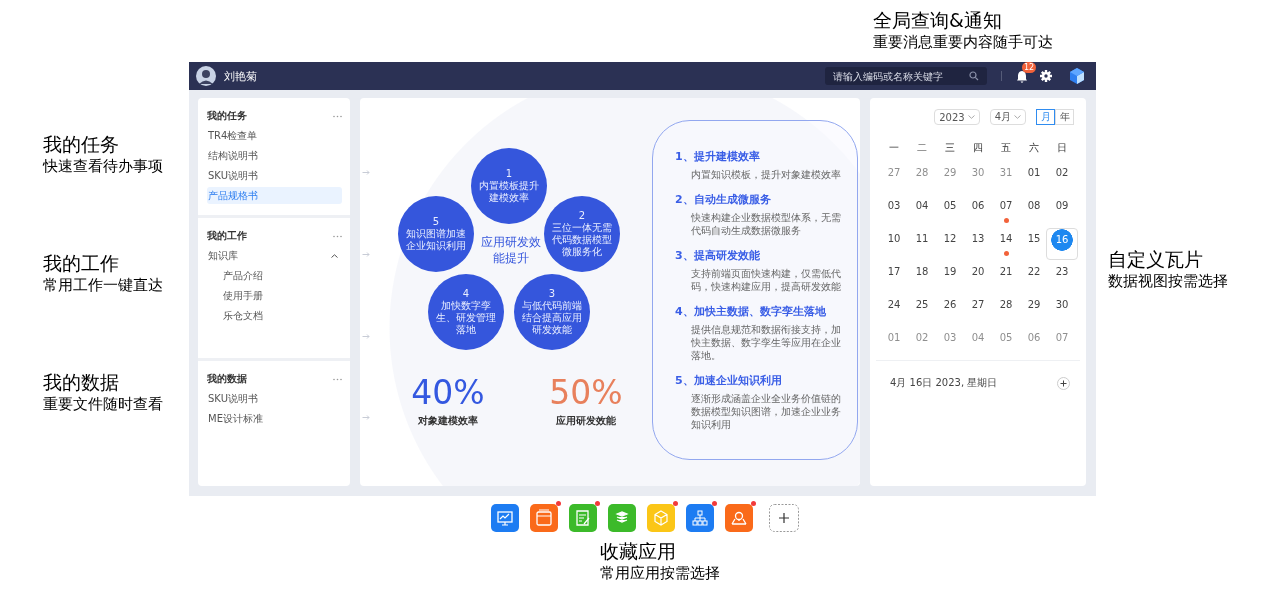  What do you see at coordinates (448, 393) in the screenshot?
I see `stat-value: 40%` at bounding box center [448, 393].